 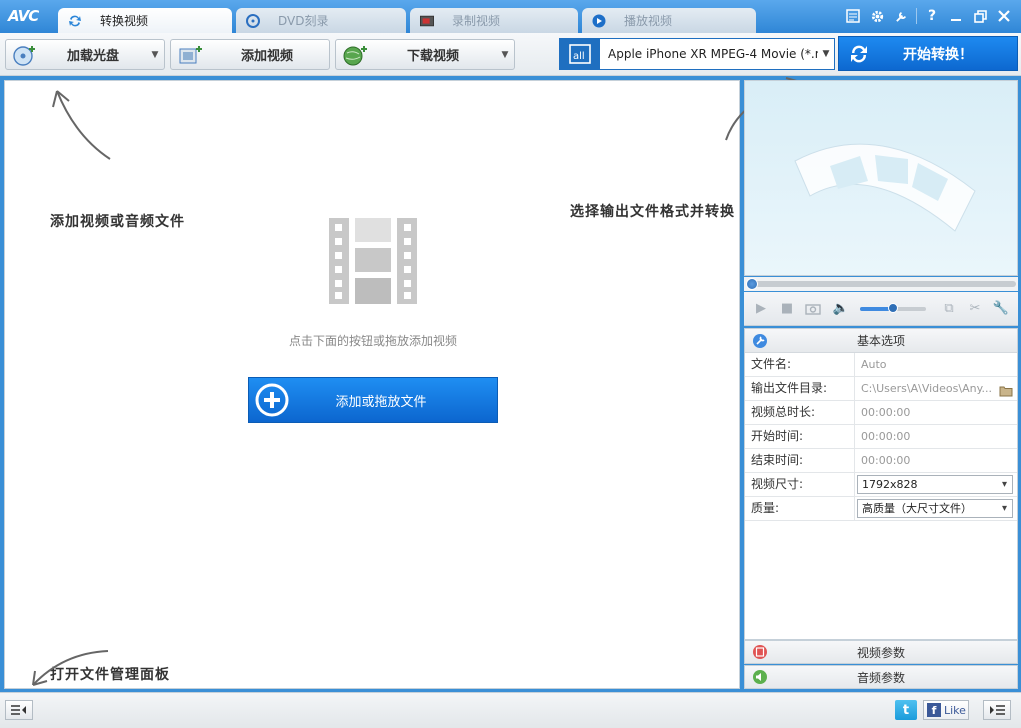 I want to click on gear-icon, so click(x=877, y=16).